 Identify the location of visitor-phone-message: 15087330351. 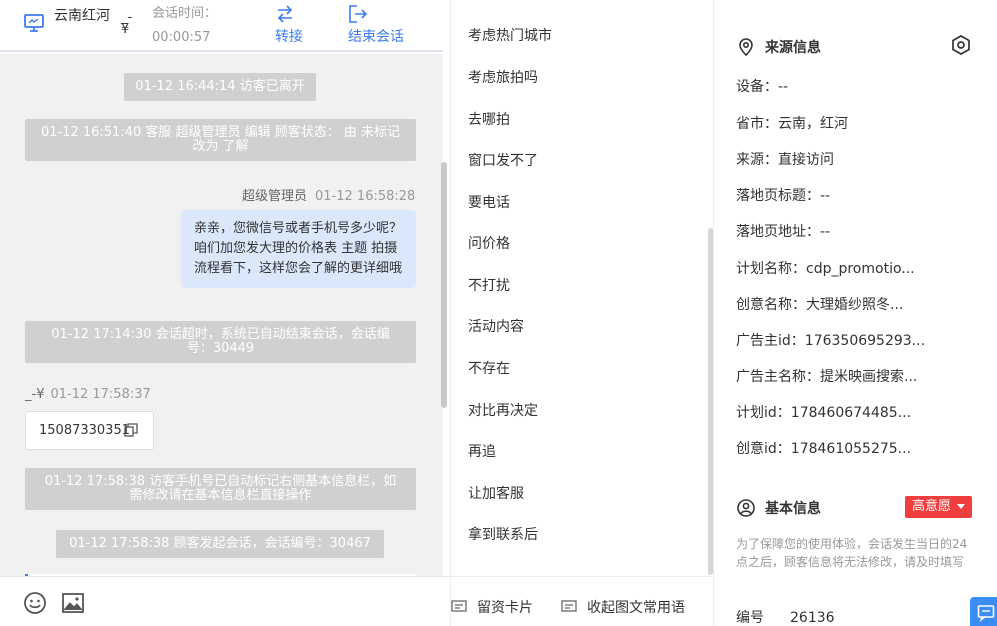
(89, 430).